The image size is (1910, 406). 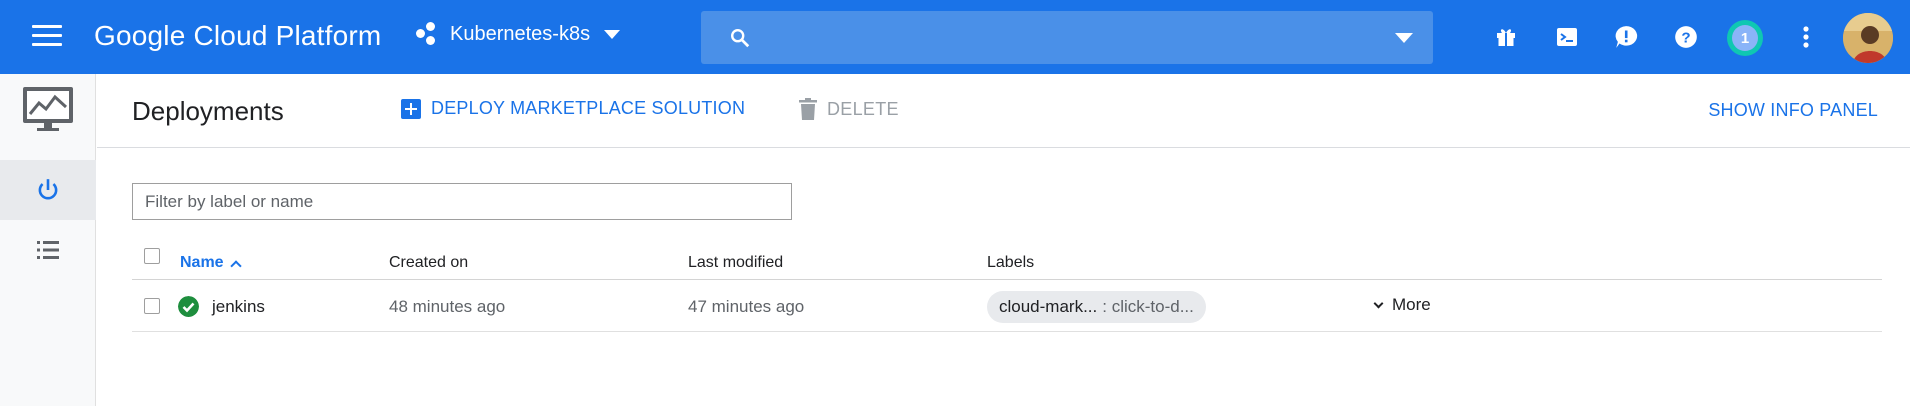 I want to click on brand-title: Google Cloud Platform, so click(x=237, y=36).